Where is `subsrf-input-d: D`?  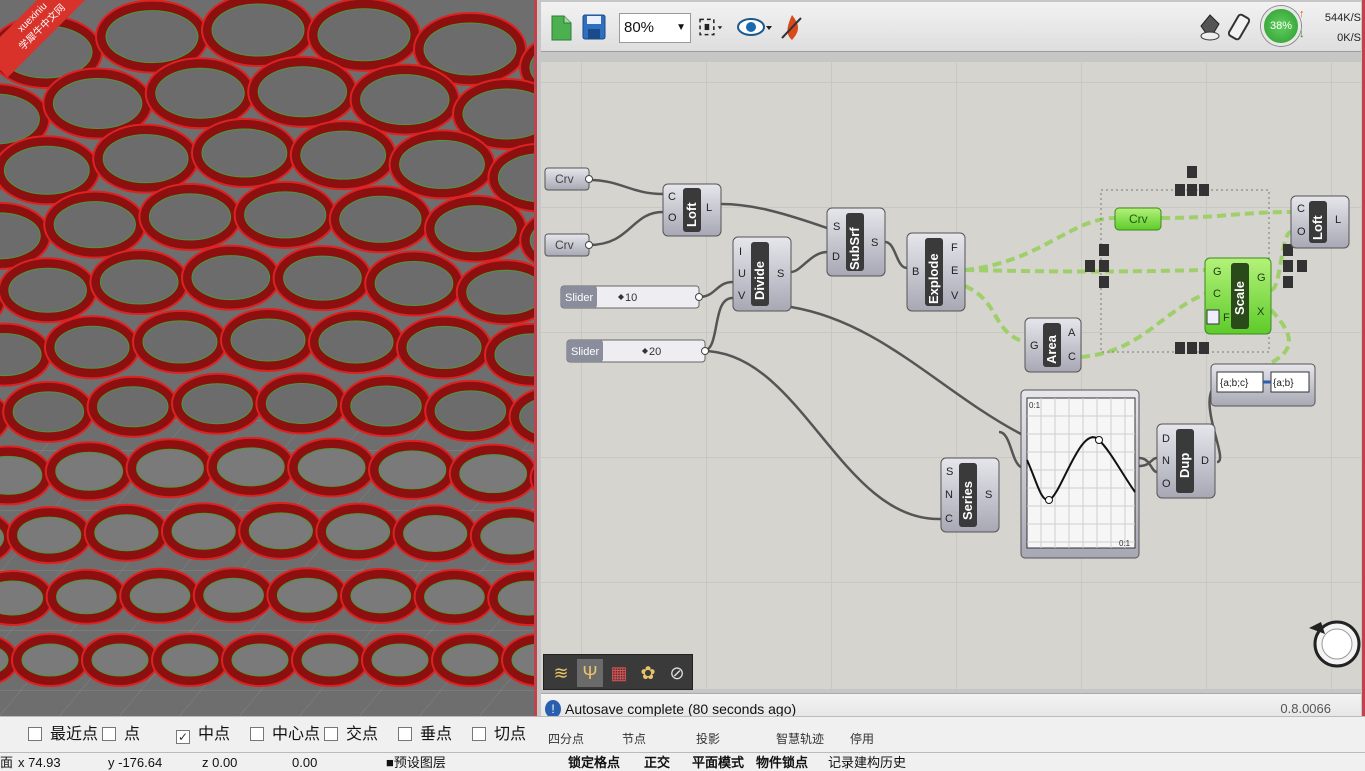 subsrf-input-d: D is located at coordinates (836, 257).